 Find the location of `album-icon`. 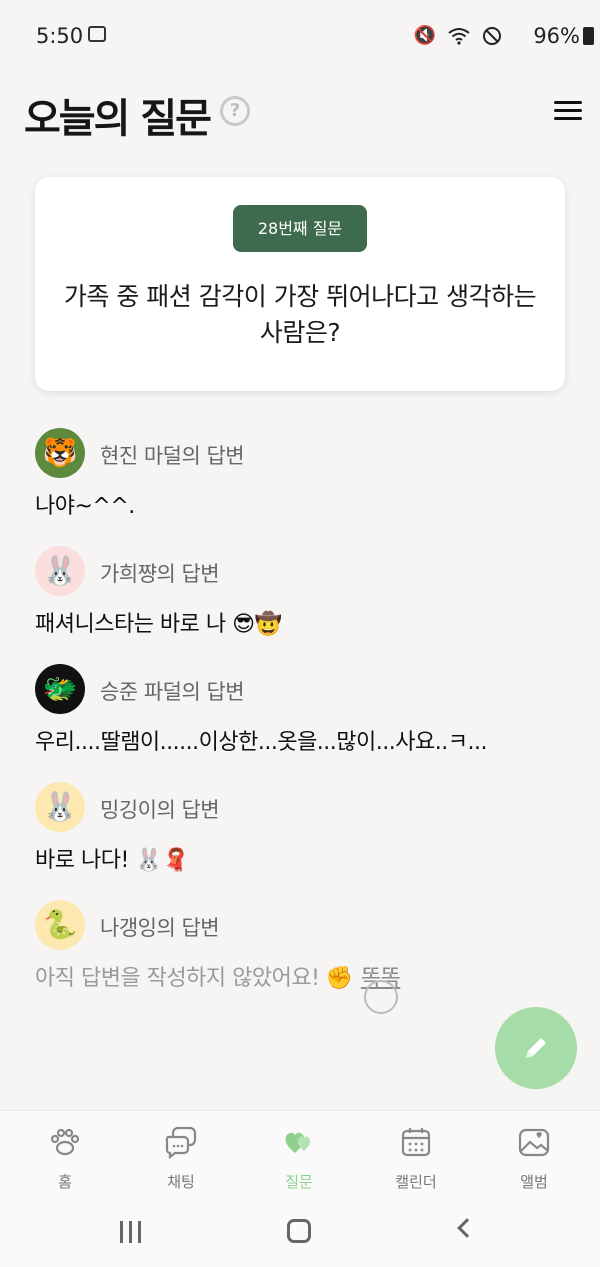

album-icon is located at coordinates (534, 1142).